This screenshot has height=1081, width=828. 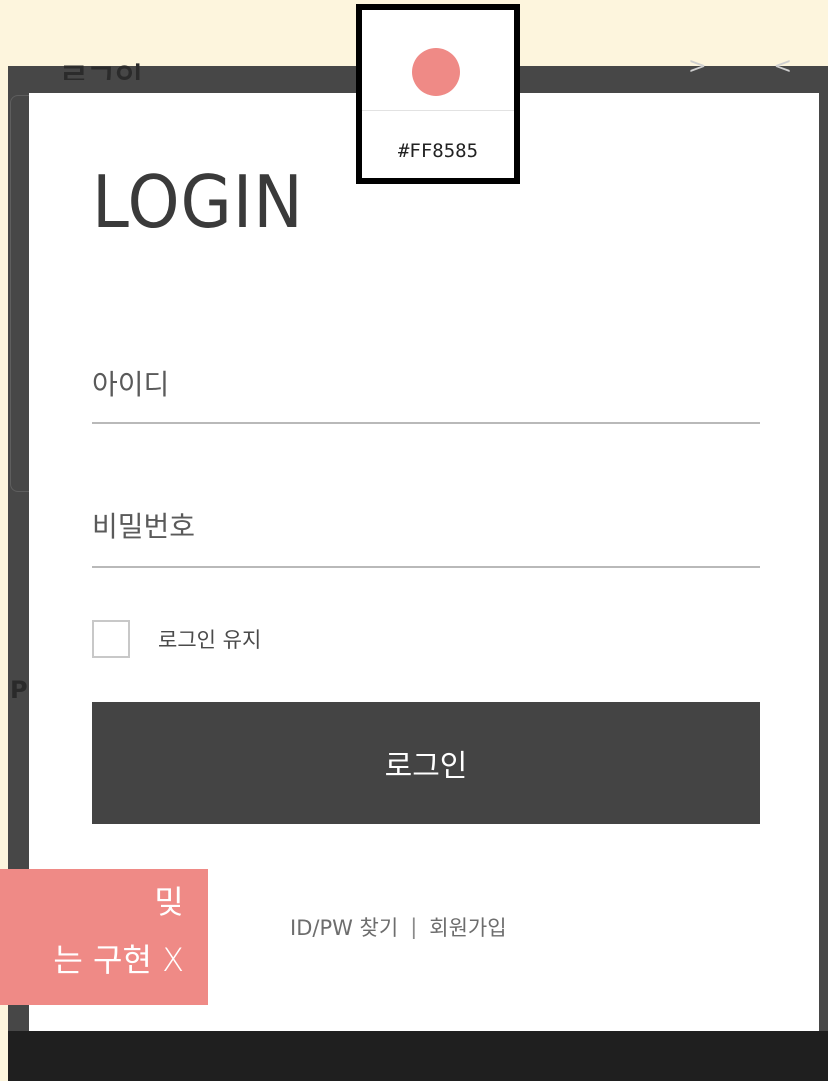 What do you see at coordinates (467, 927) in the screenshot?
I see `signup-link: 회원가입` at bounding box center [467, 927].